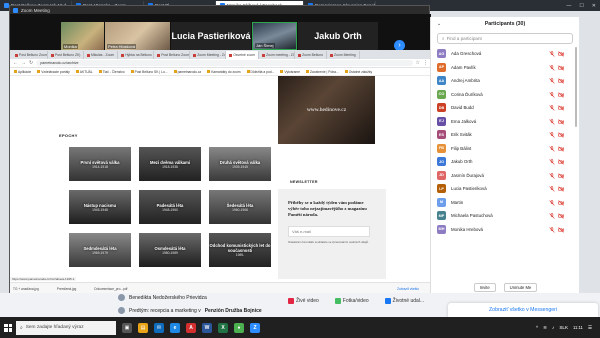  What do you see at coordinates (239, 327) in the screenshot?
I see `chrome-icon: ●` at bounding box center [239, 327].